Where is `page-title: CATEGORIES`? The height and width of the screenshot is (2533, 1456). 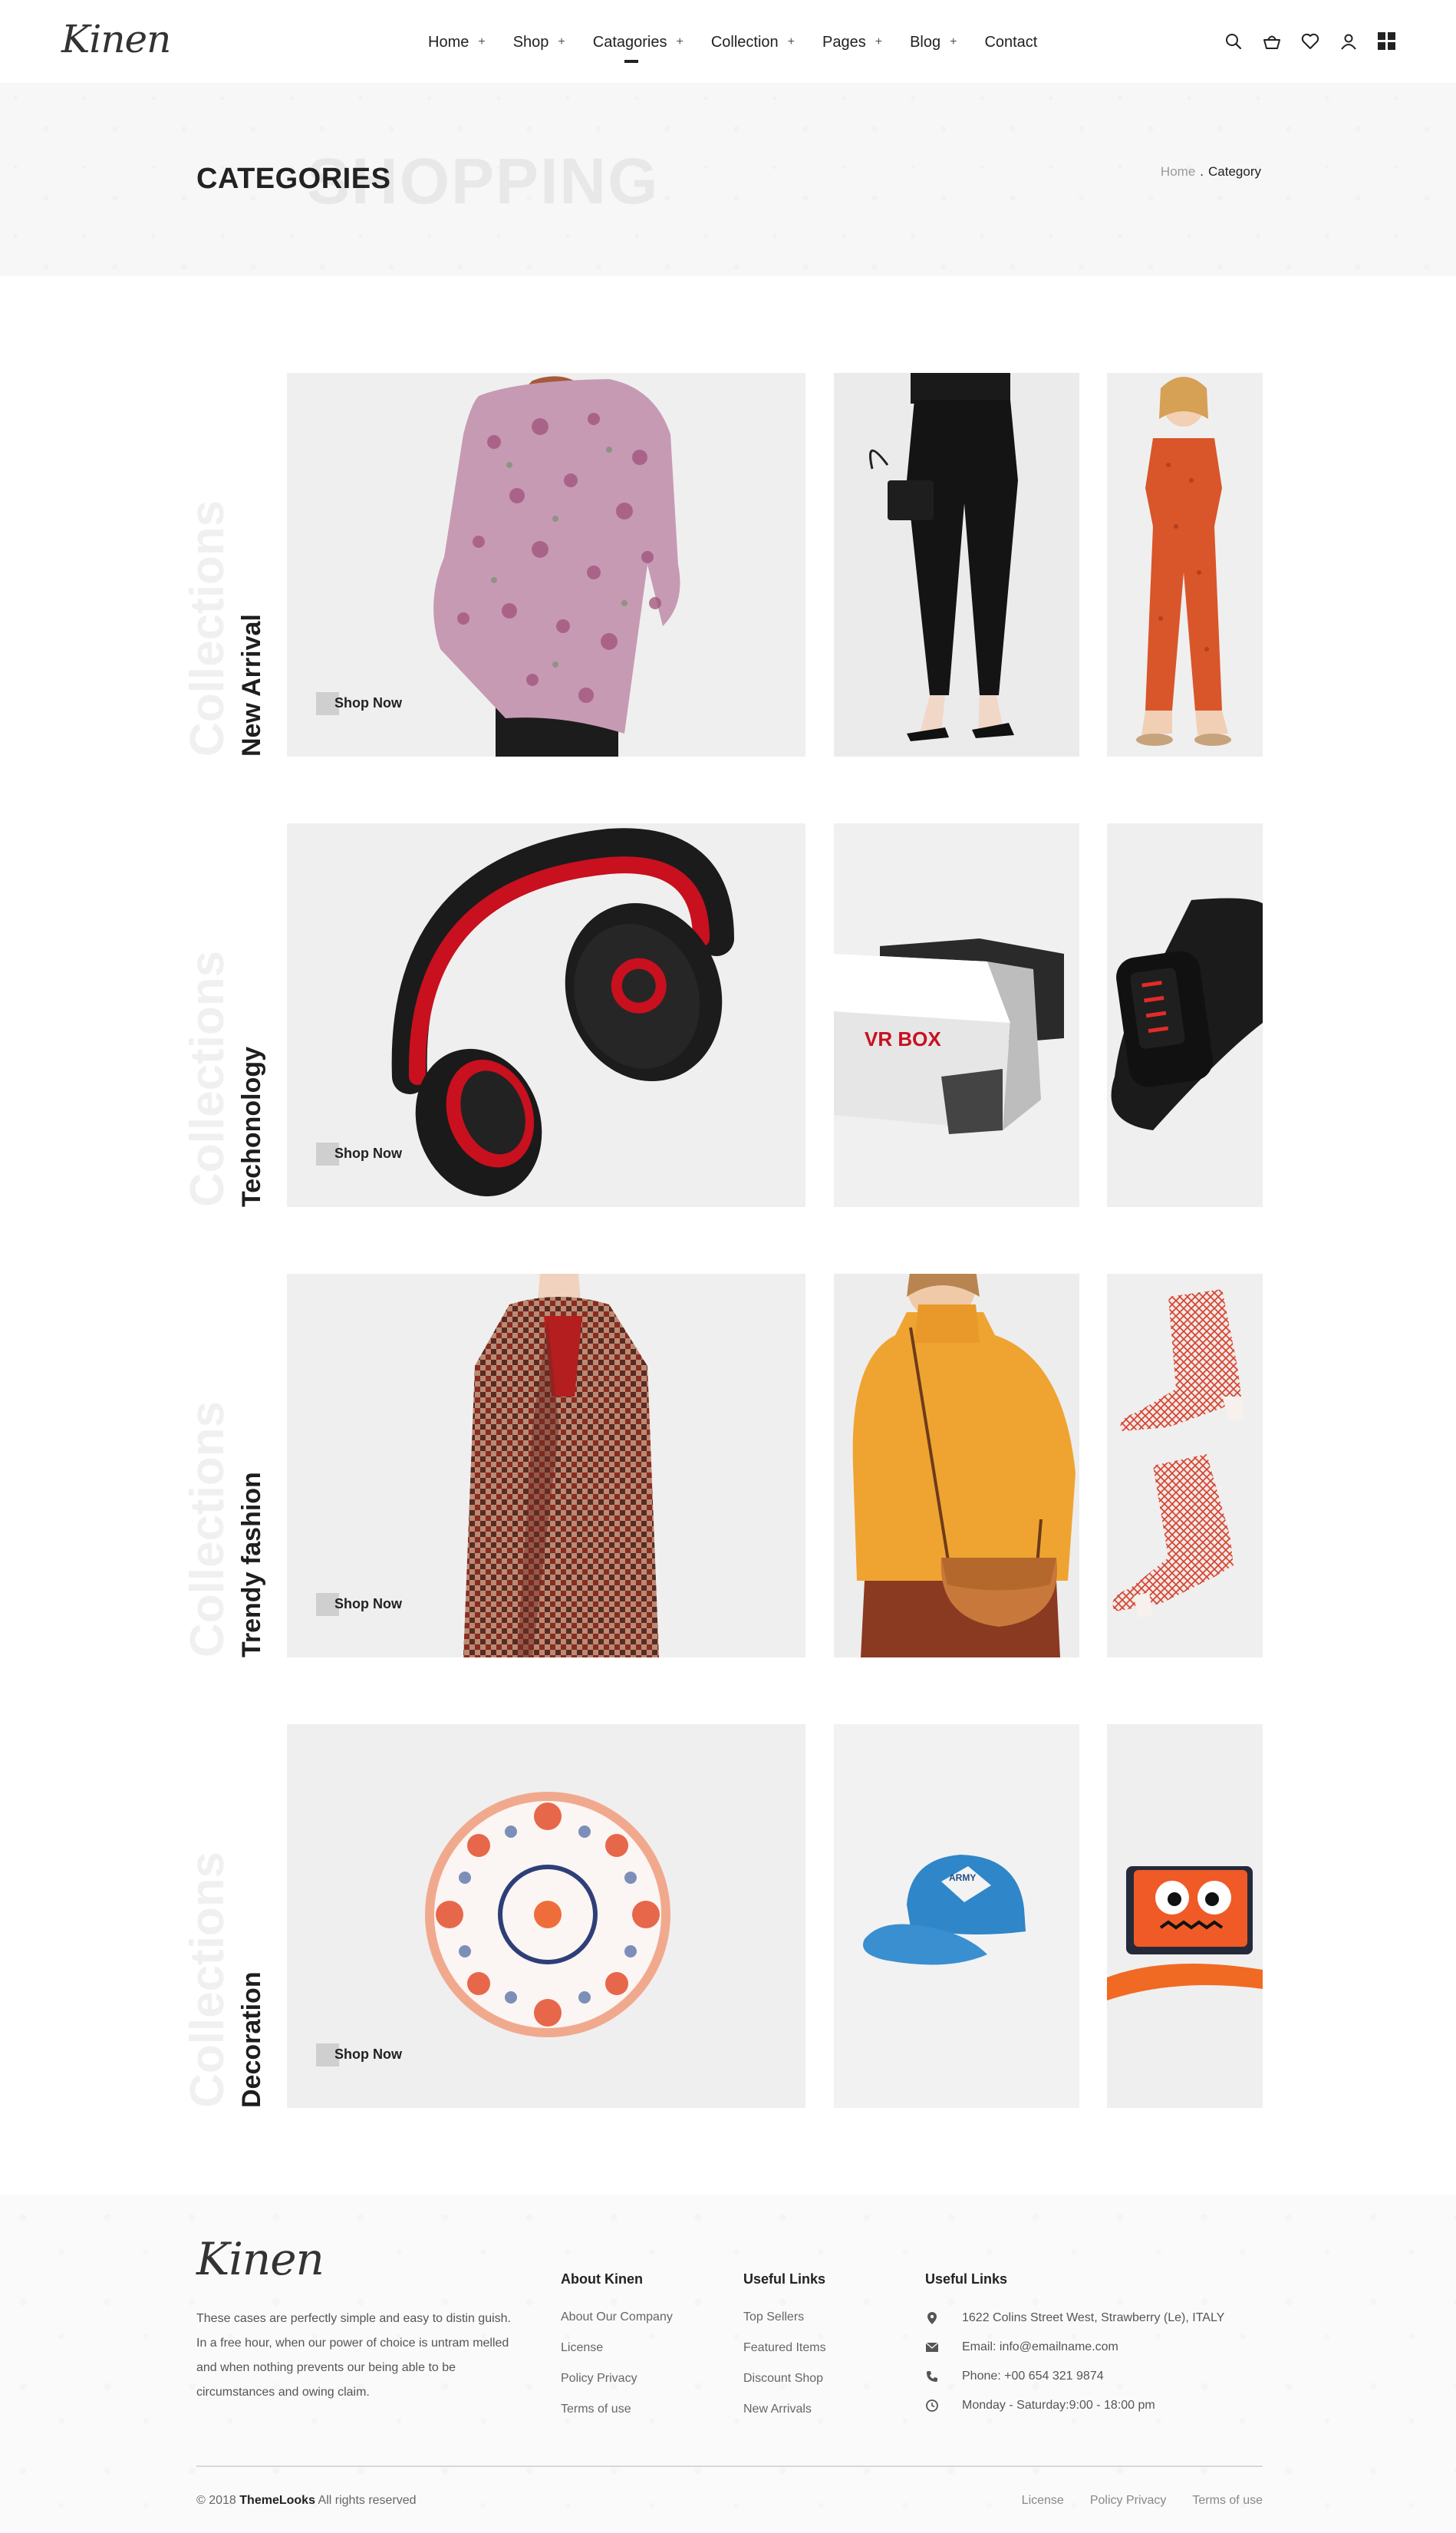
page-title: CATEGORIES is located at coordinates (293, 179).